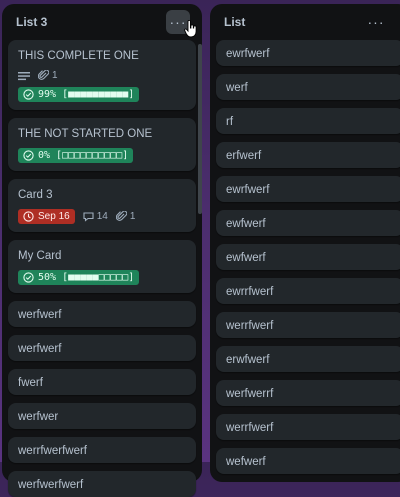 This screenshot has height=497, width=400. Describe the element at coordinates (35, 195) in the screenshot. I see `card-title: Card 3` at that location.